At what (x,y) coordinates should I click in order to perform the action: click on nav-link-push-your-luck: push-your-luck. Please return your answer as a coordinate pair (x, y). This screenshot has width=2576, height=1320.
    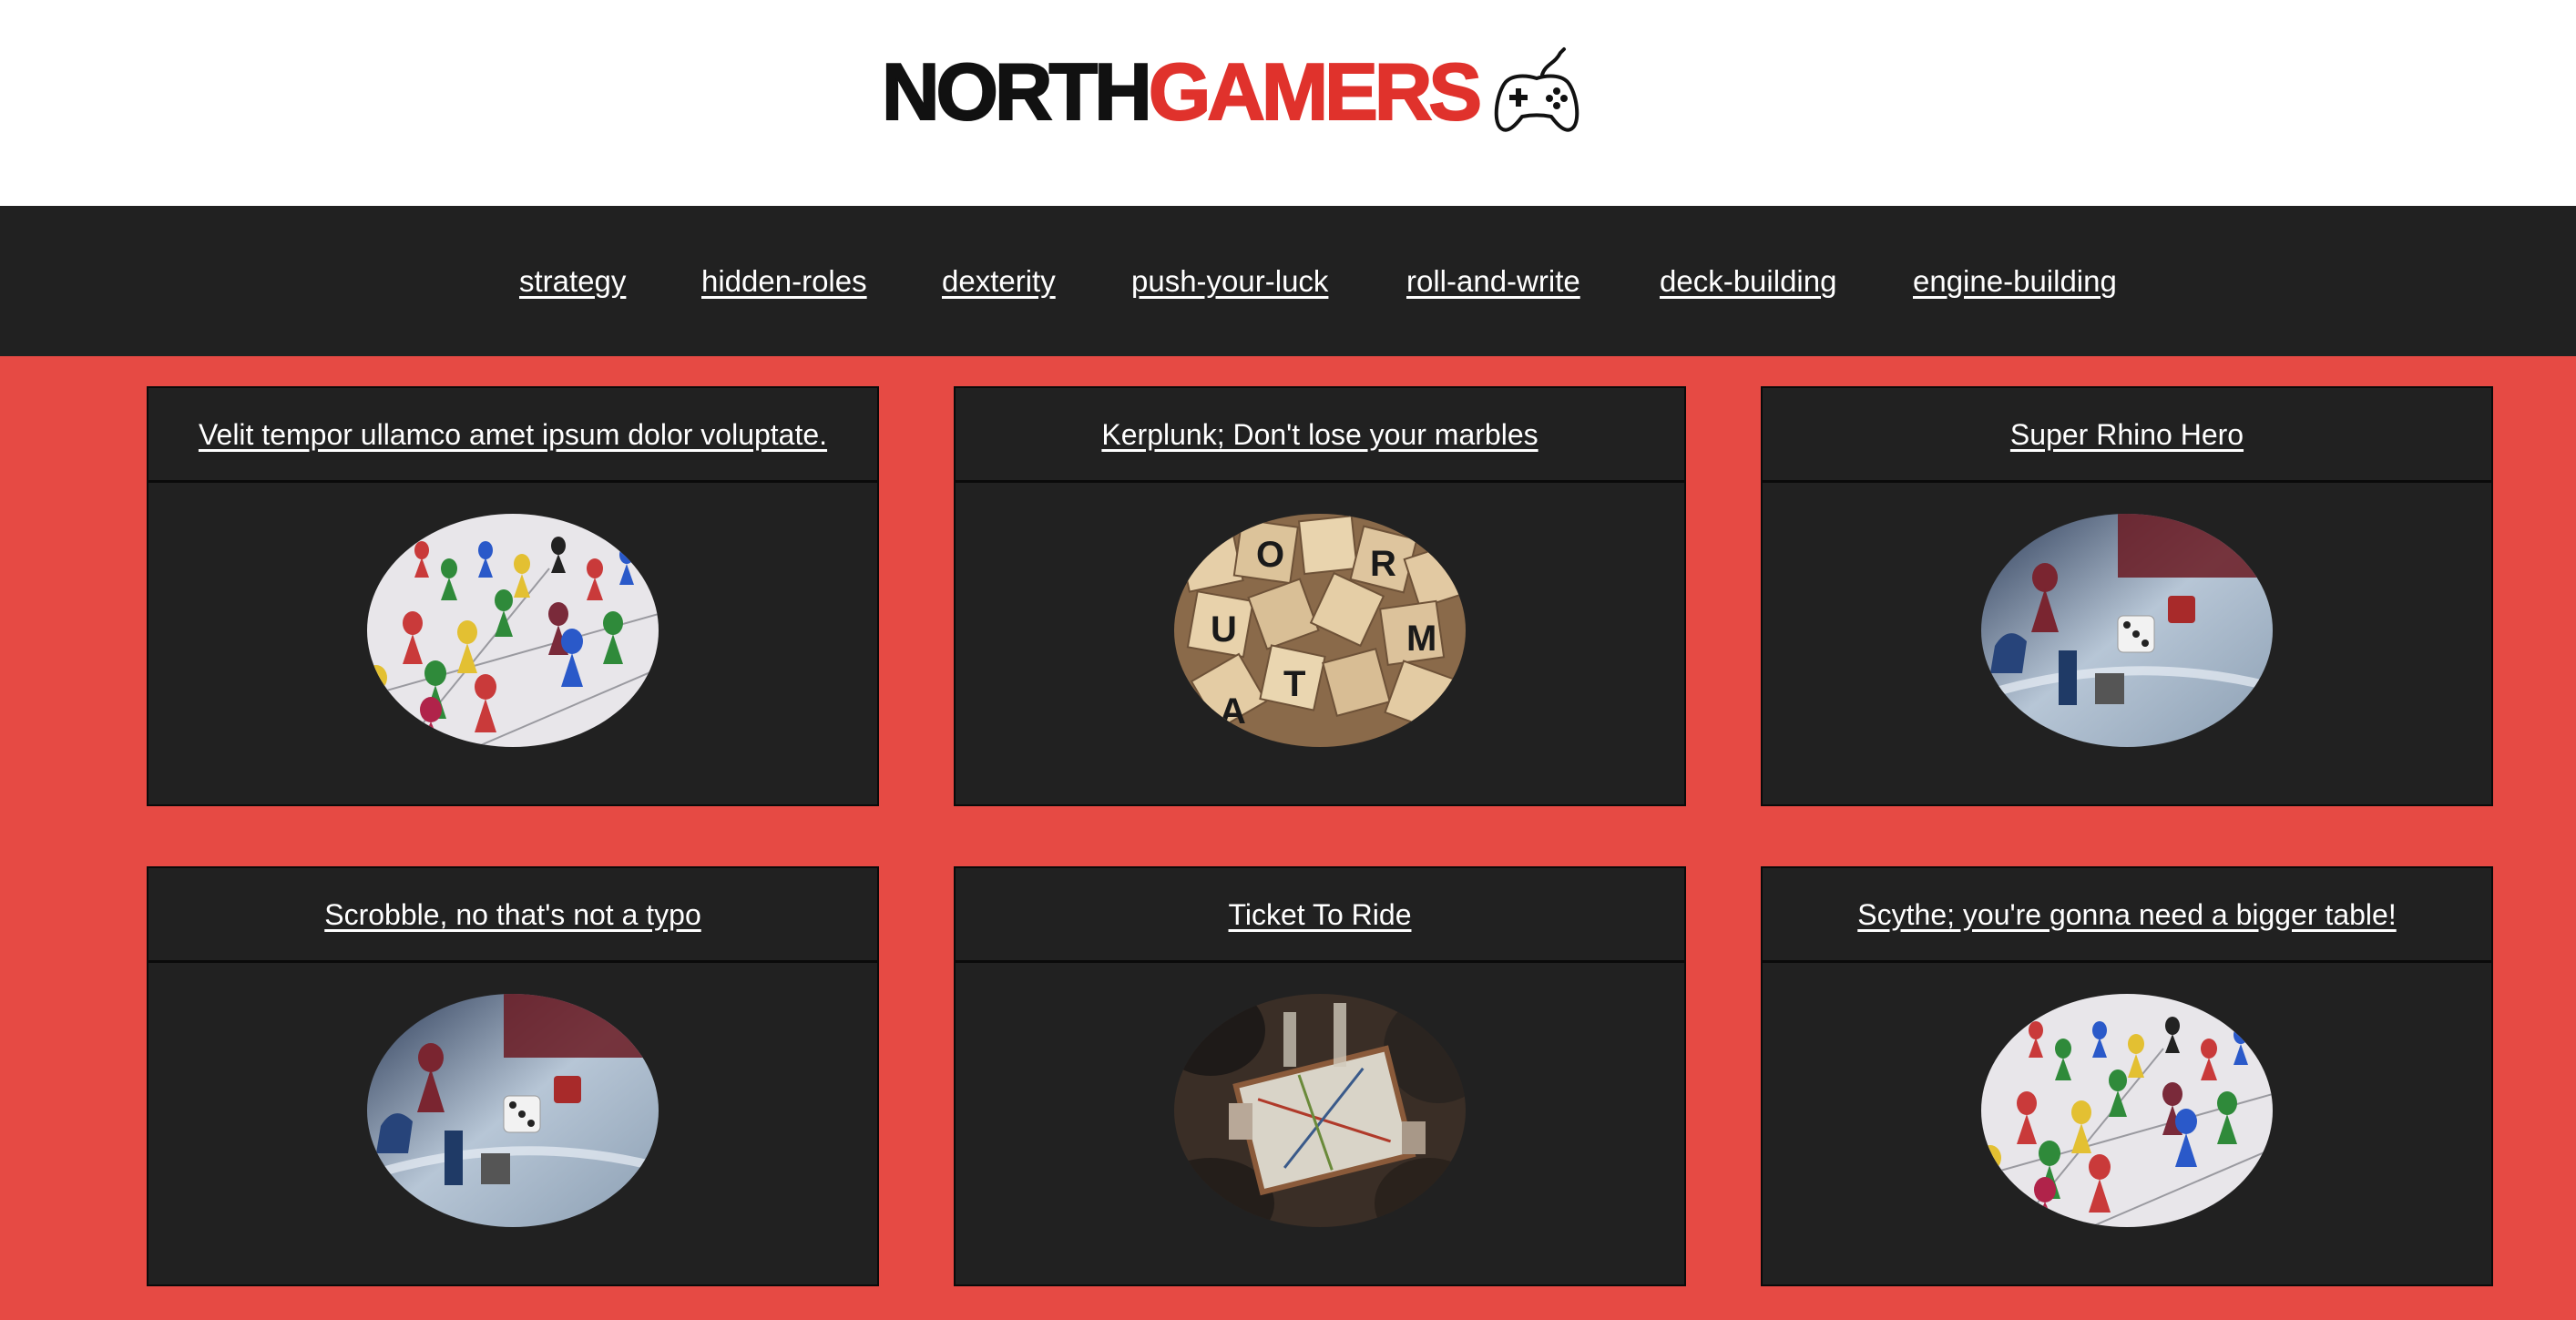
    Looking at the image, I should click on (1229, 281).